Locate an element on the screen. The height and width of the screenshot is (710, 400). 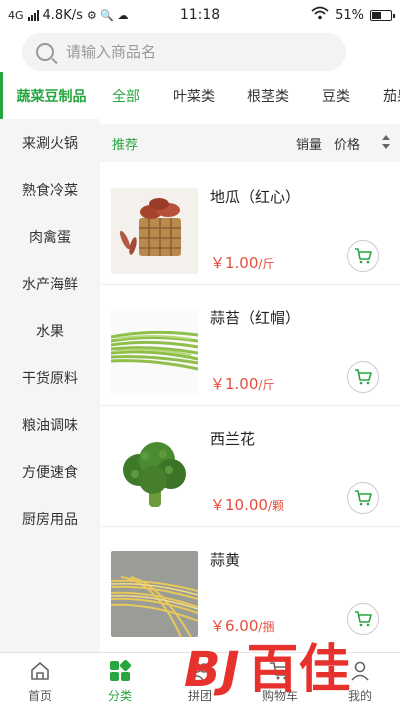
nav-category: 分类 is located at coordinates (120, 681).